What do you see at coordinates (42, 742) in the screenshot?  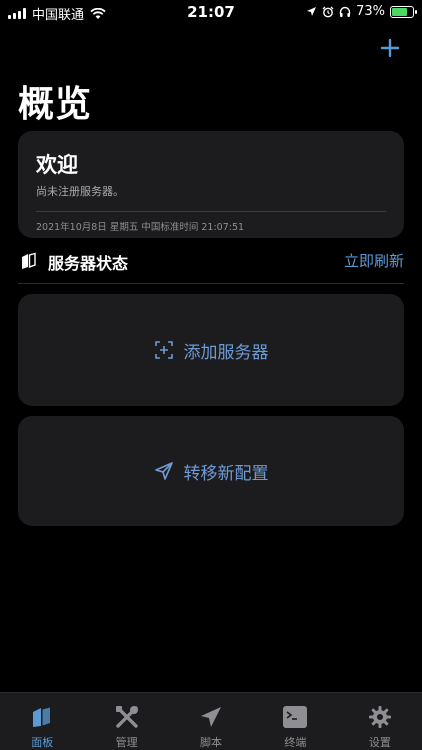 I see `tab-label-dashboard: 面板` at bounding box center [42, 742].